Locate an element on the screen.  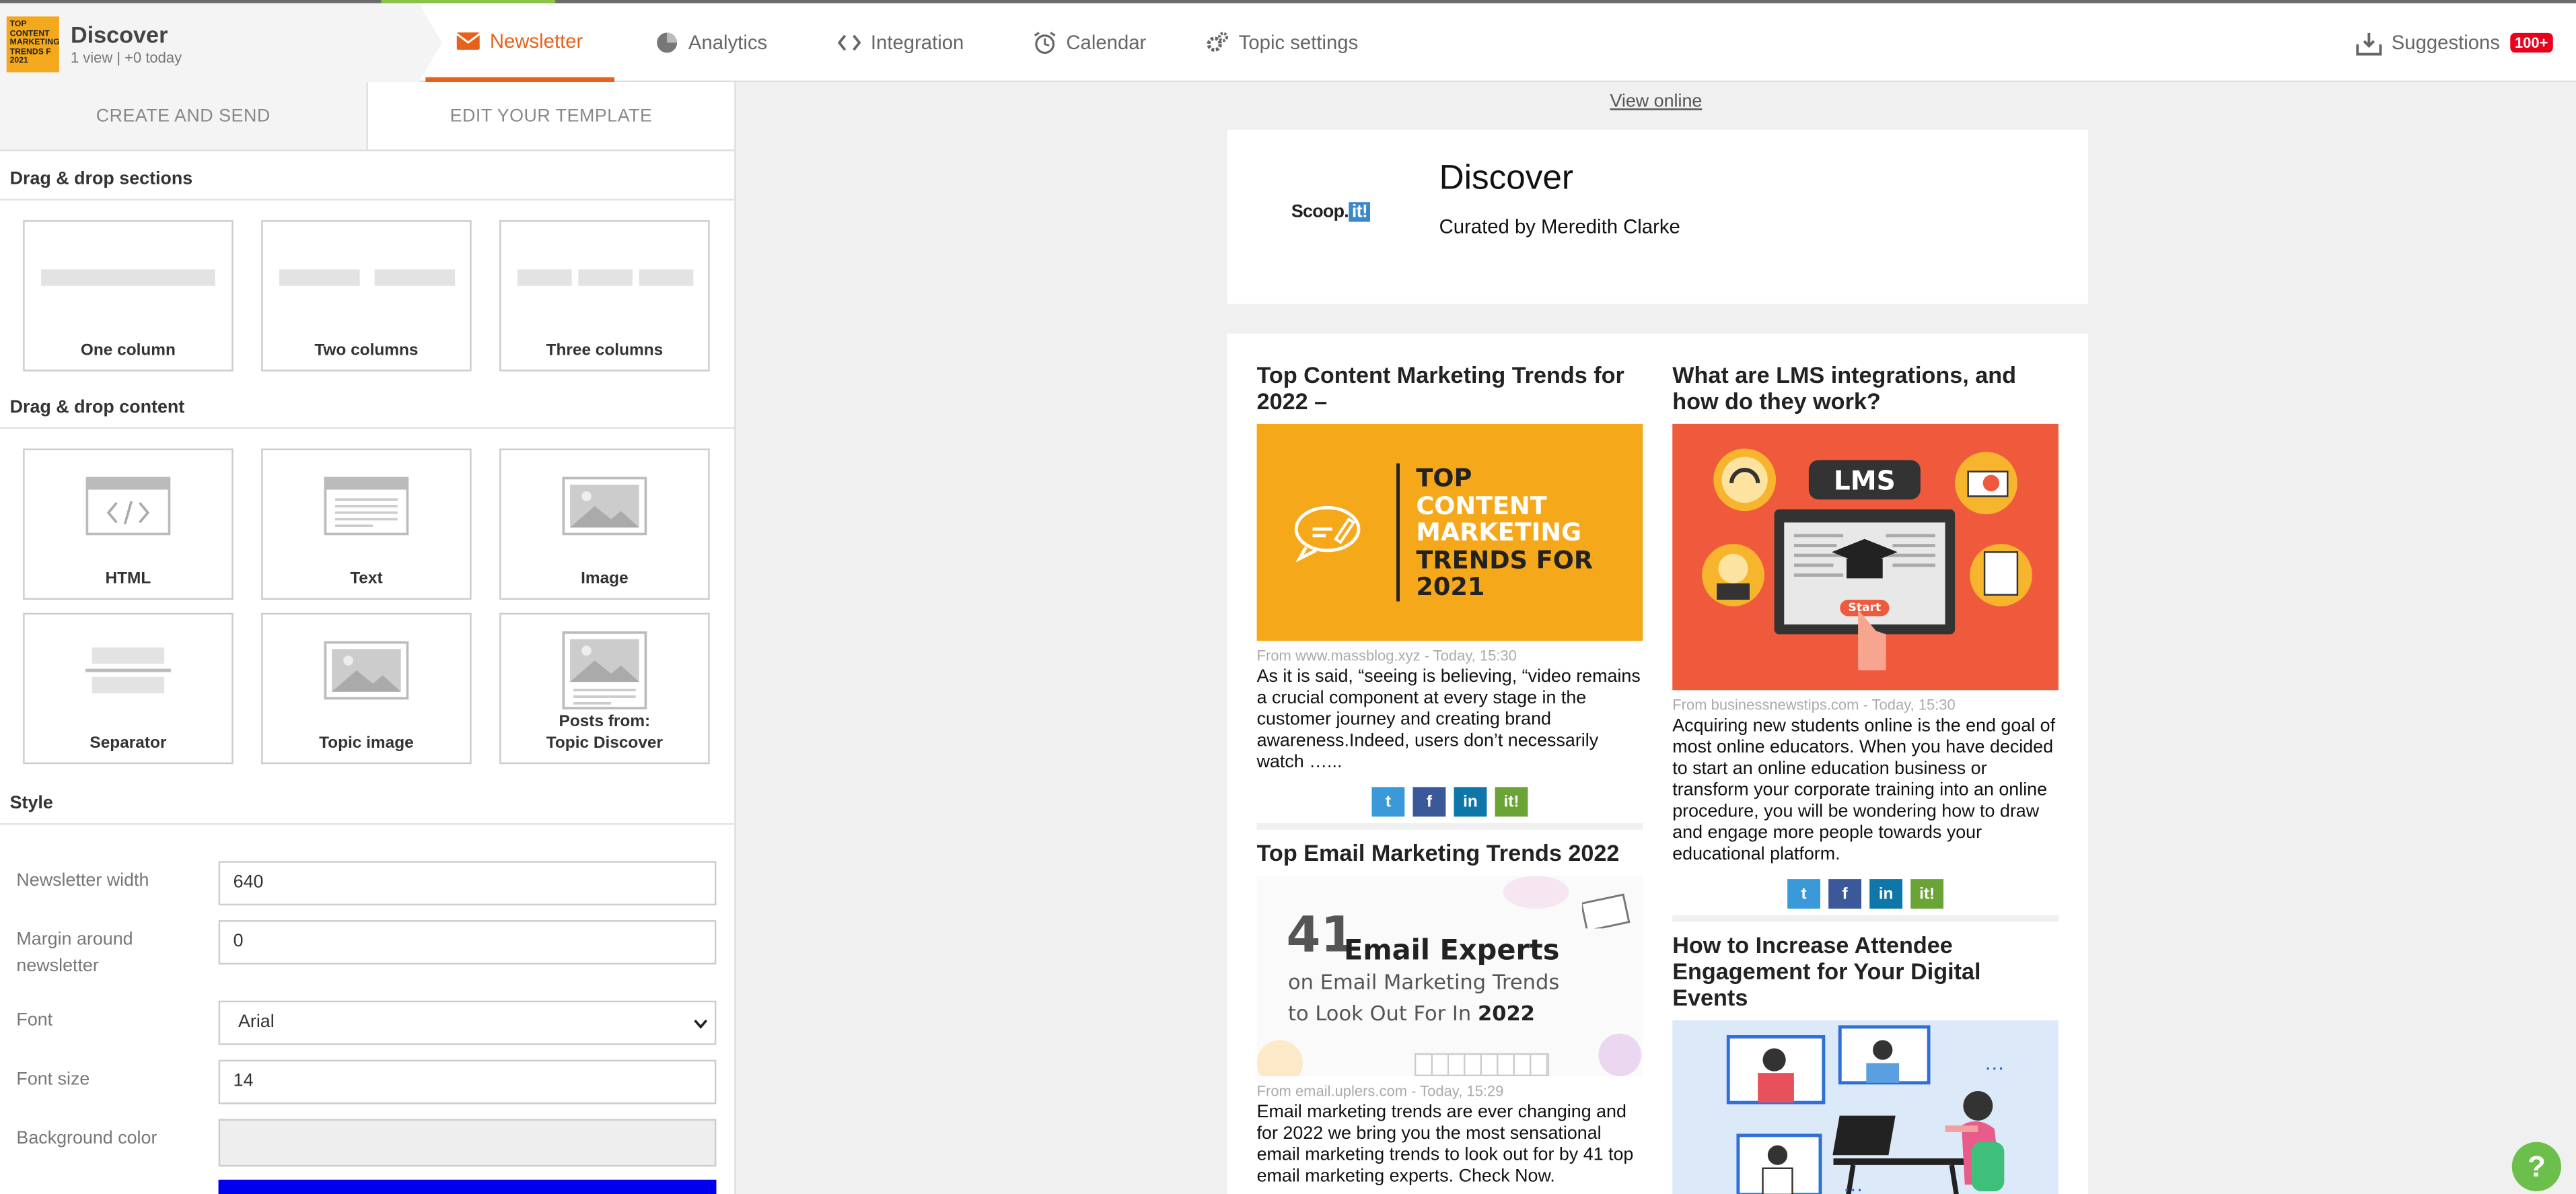
view-online-link: View online is located at coordinates (1656, 102).